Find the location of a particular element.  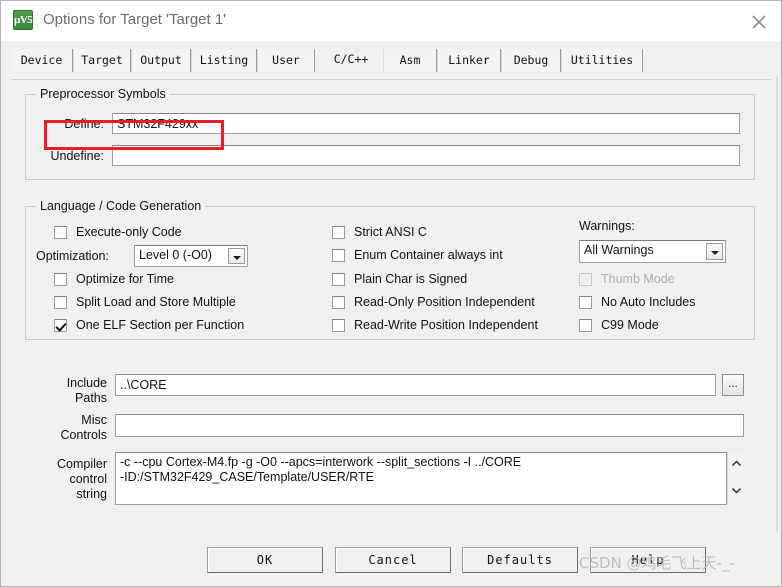

tab-target: Target is located at coordinates (102, 60).